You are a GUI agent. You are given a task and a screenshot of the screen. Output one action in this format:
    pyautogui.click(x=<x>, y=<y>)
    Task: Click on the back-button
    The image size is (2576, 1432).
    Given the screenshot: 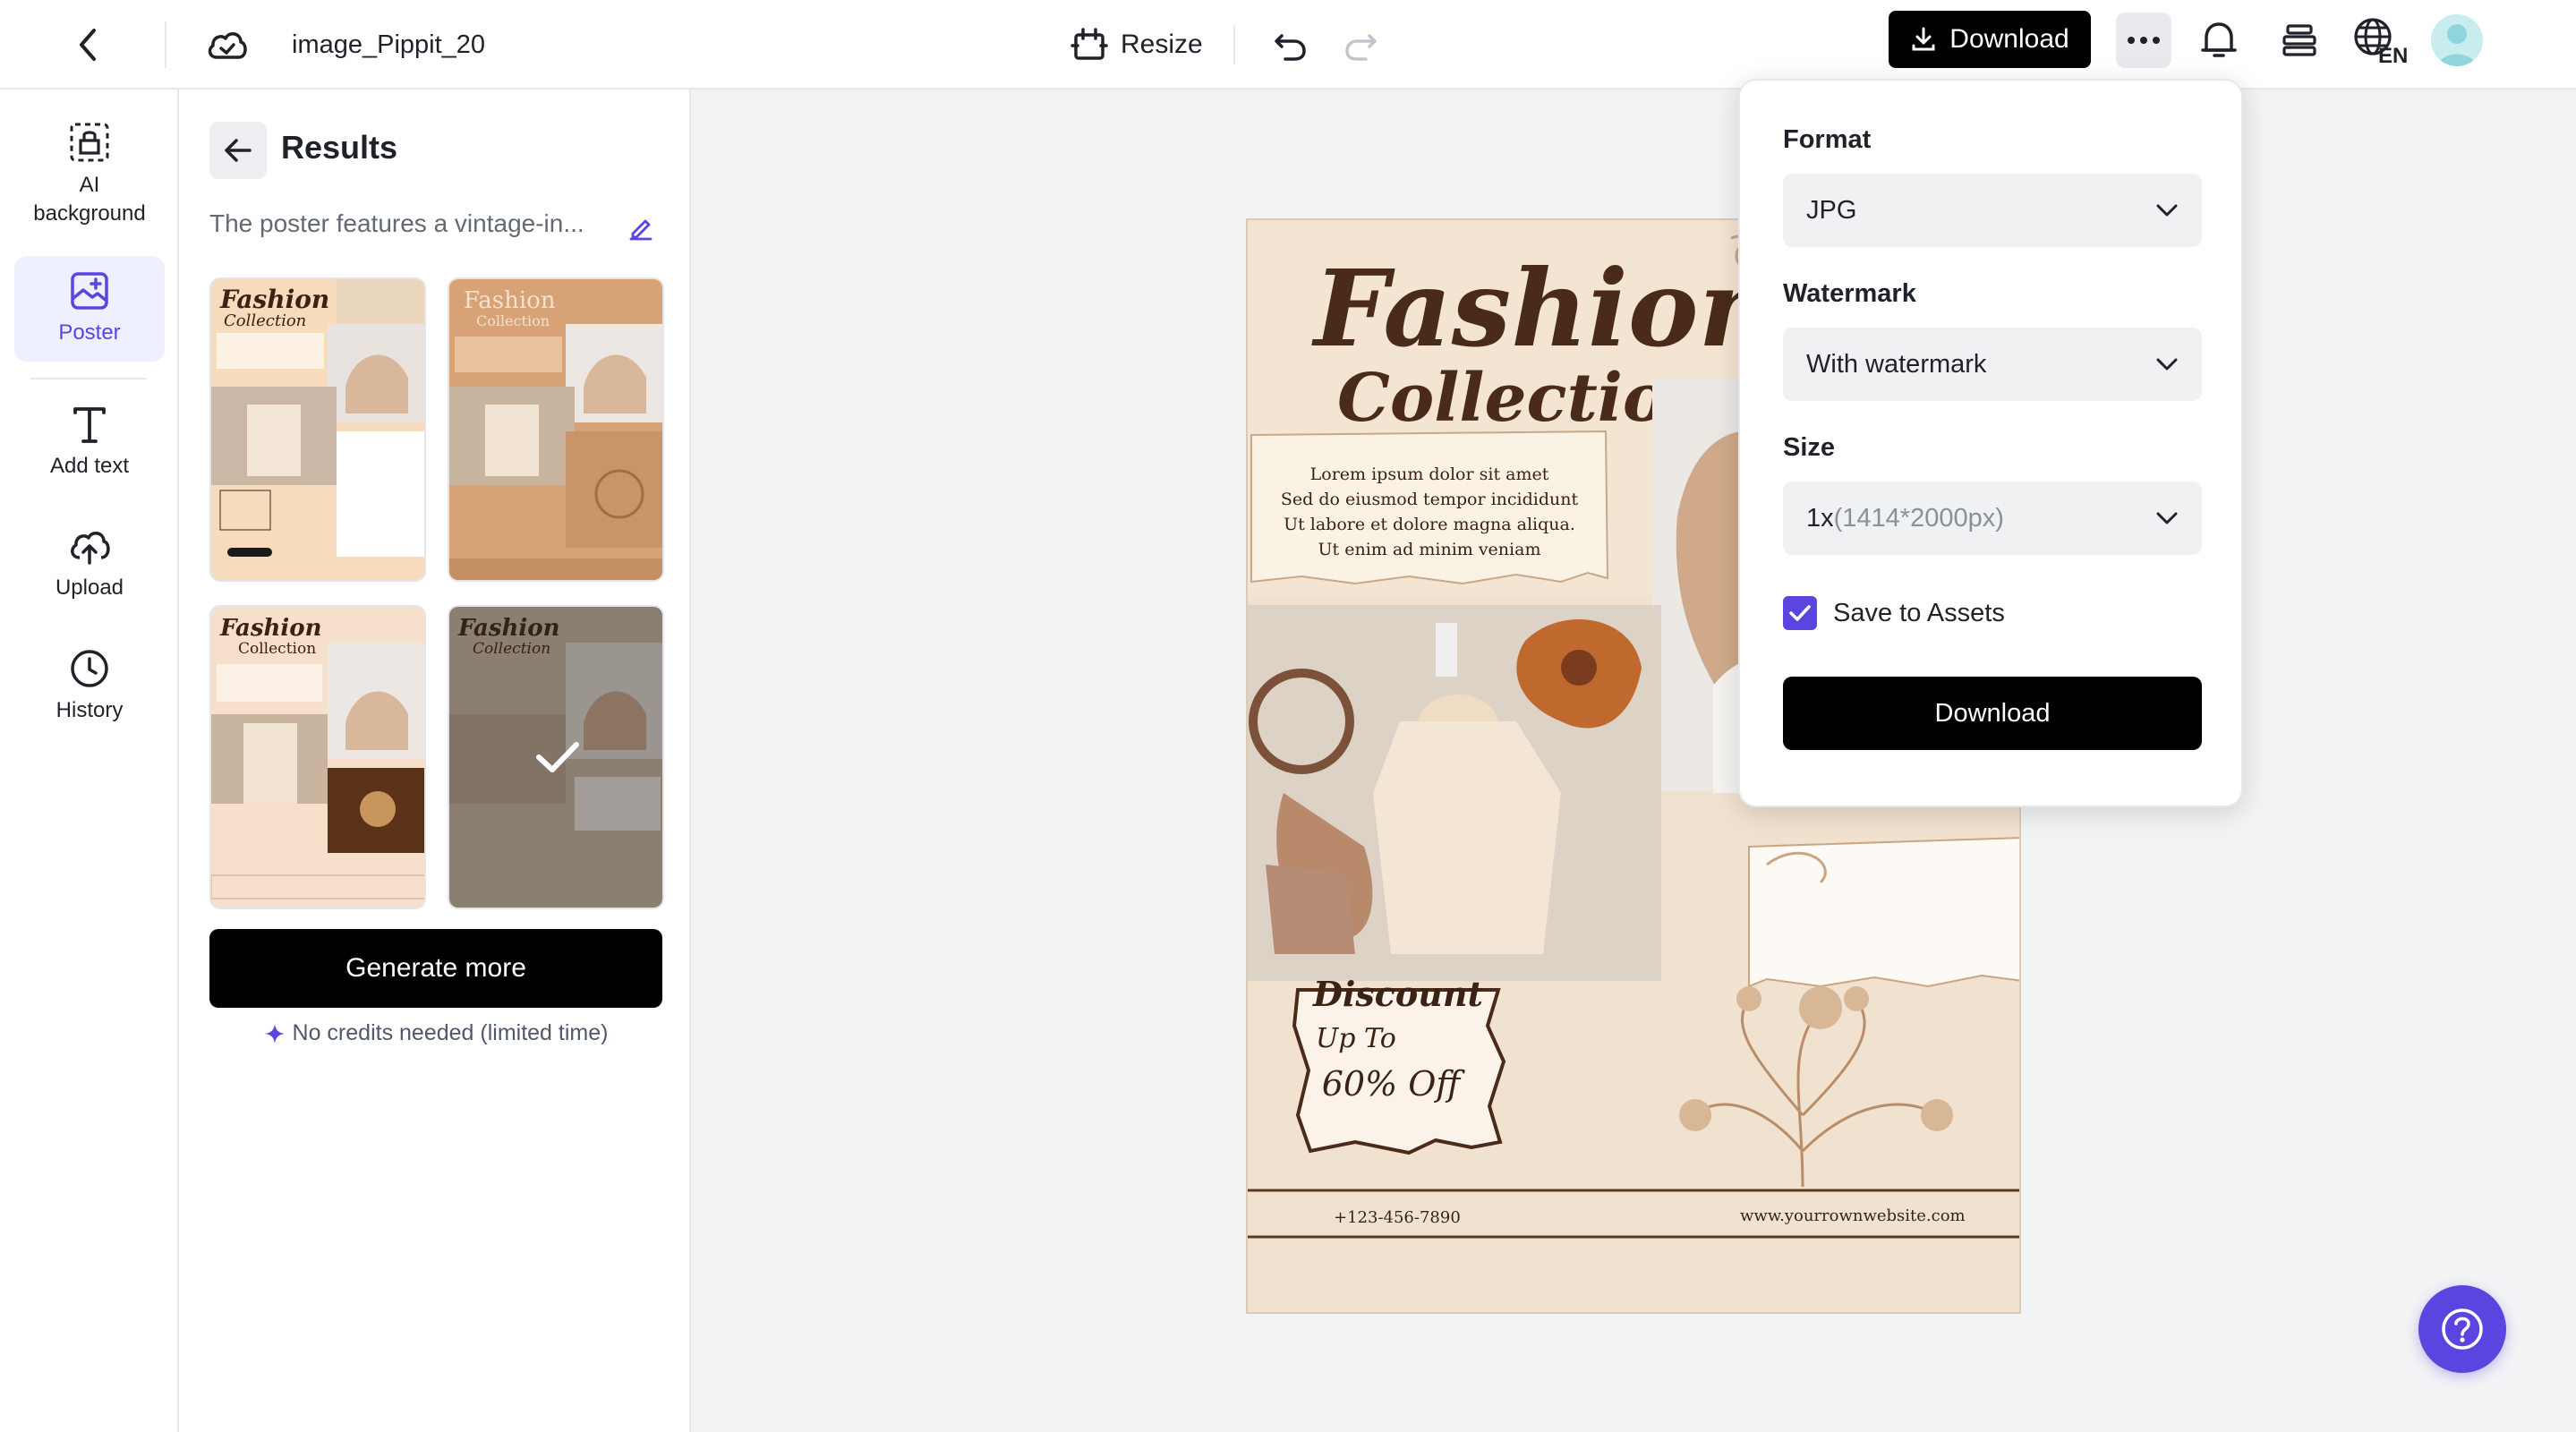 What is the action you would take?
    pyautogui.click(x=88, y=45)
    